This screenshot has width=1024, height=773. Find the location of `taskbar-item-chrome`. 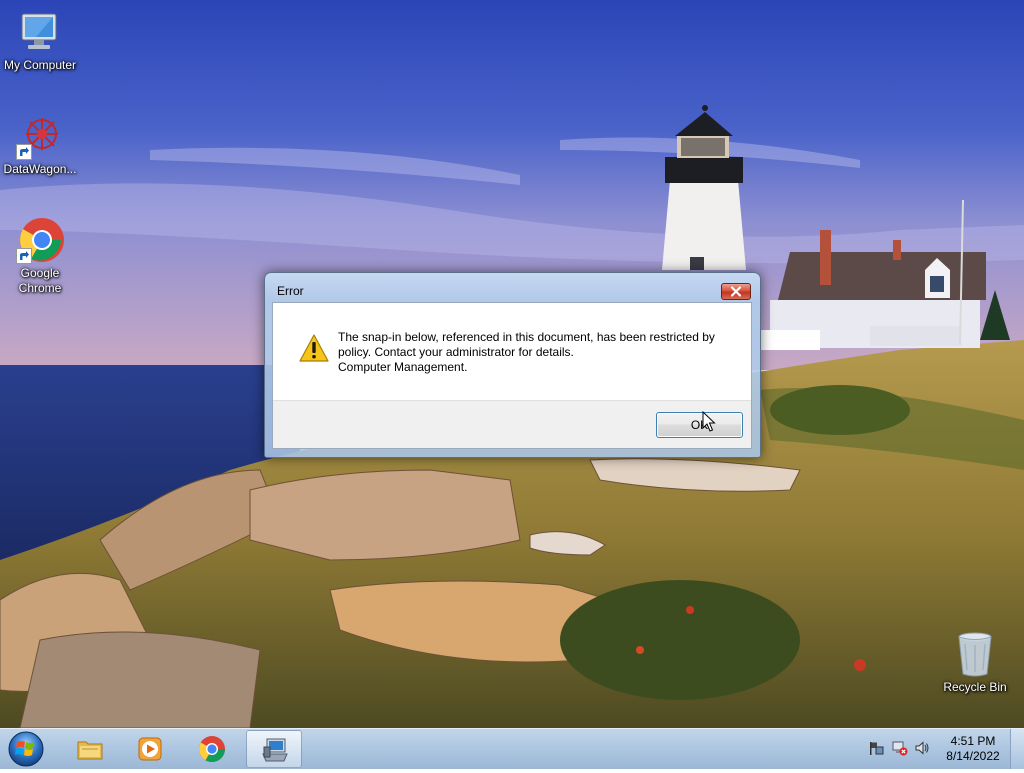

taskbar-item-chrome is located at coordinates (212, 749).